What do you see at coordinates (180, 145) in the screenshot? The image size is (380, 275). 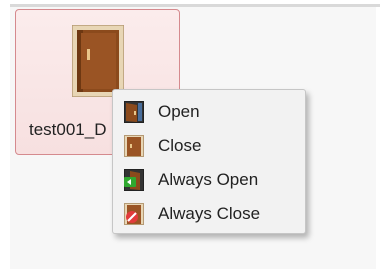 I see `menu-item-close-label: Close` at bounding box center [180, 145].